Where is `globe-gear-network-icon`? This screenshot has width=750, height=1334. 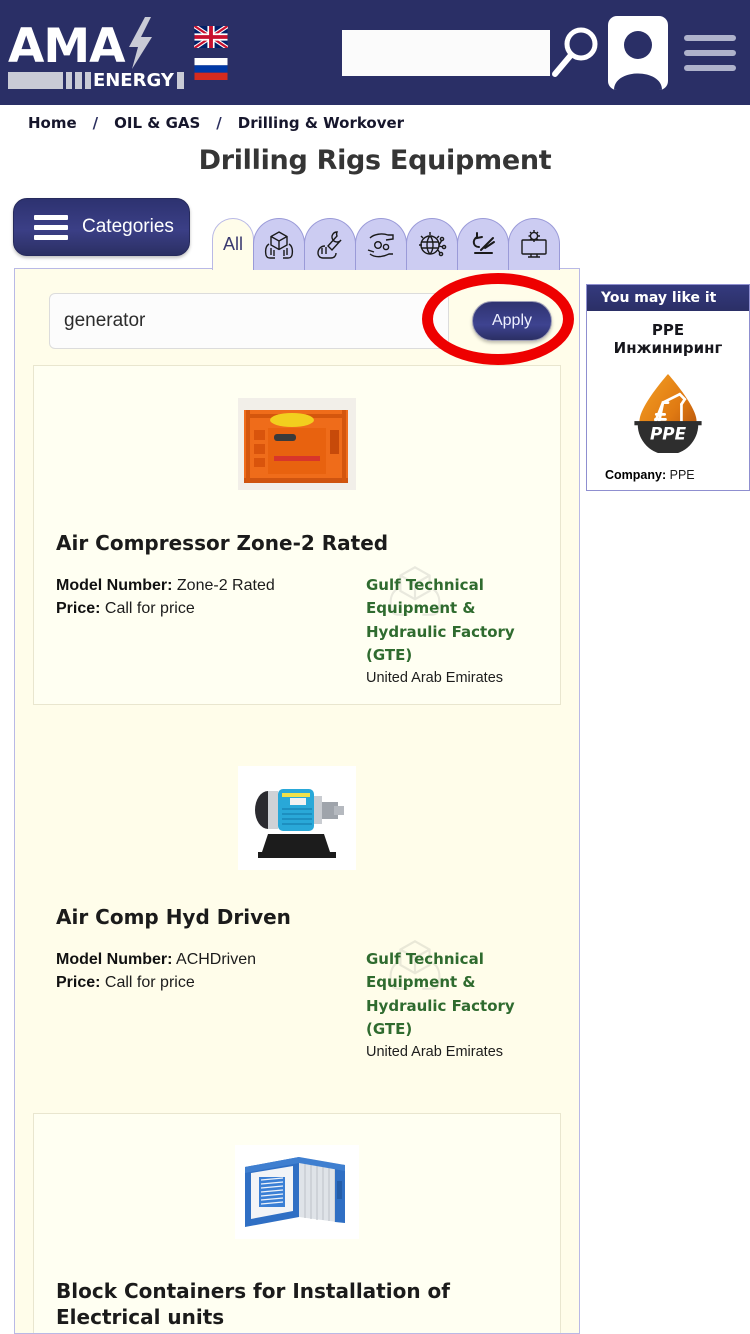
globe-gear-network-icon is located at coordinates (433, 243).